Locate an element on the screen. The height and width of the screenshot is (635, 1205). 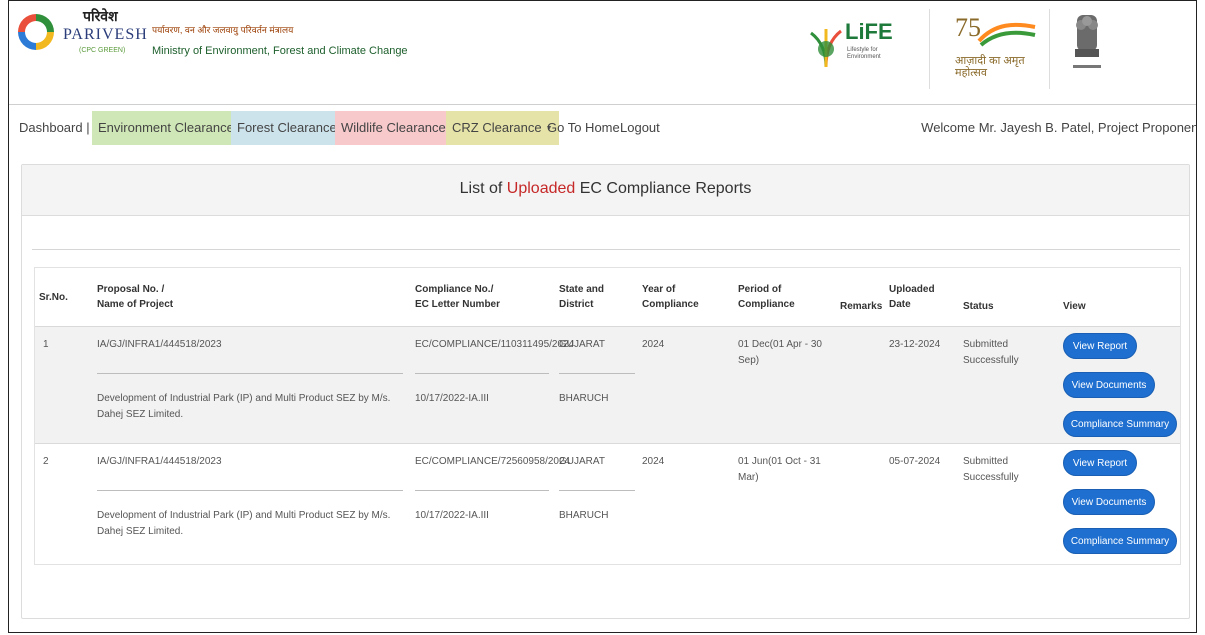
life-tagline: Lifestyle for Environment is located at coordinates (864, 53).